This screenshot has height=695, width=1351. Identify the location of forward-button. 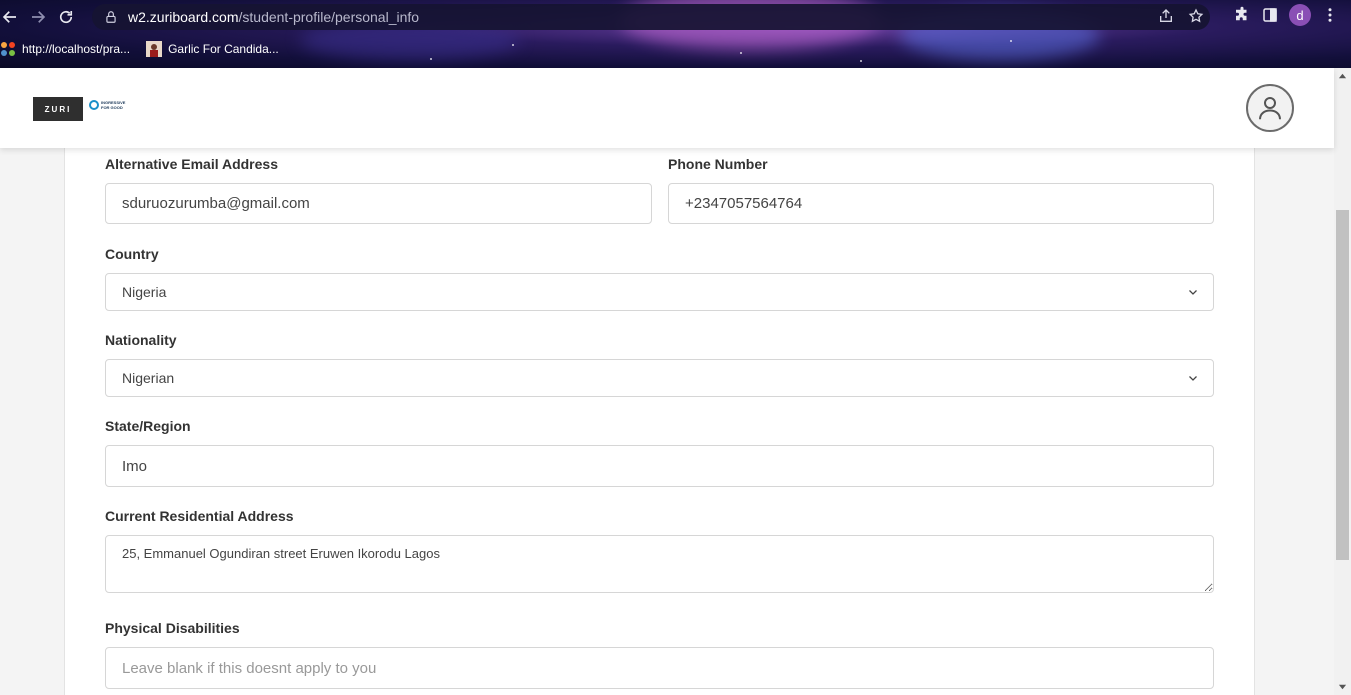
(38, 17).